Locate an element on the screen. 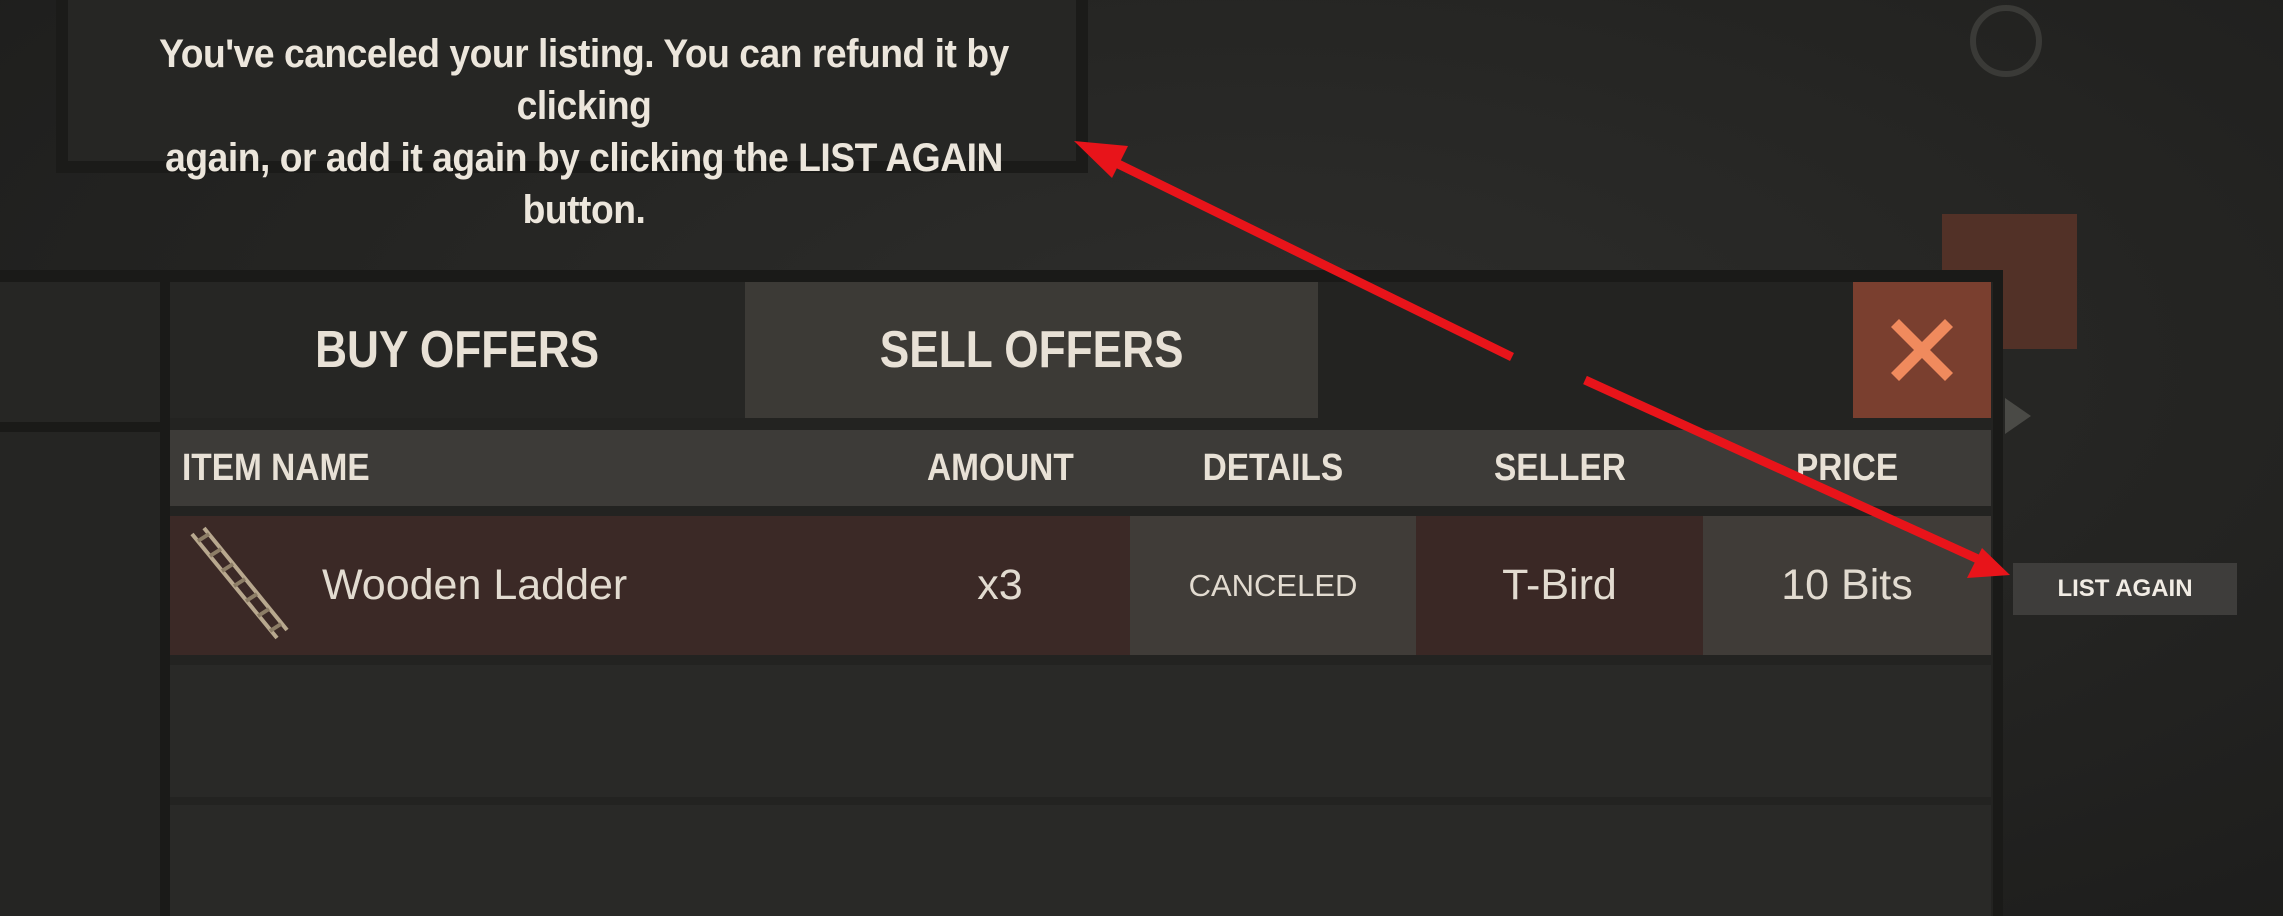  play-icon is located at coordinates (2018, 416).